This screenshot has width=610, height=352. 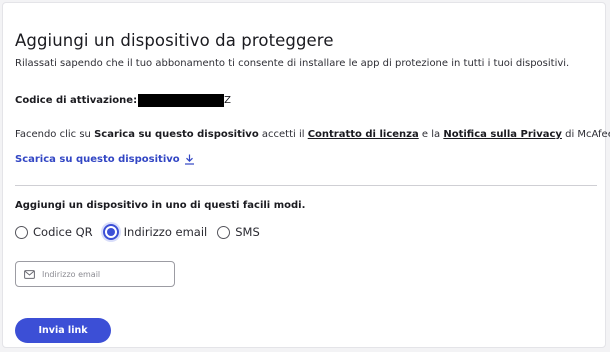 I want to click on license-download-bold: Scarica su questo dispositivo, so click(x=176, y=134).